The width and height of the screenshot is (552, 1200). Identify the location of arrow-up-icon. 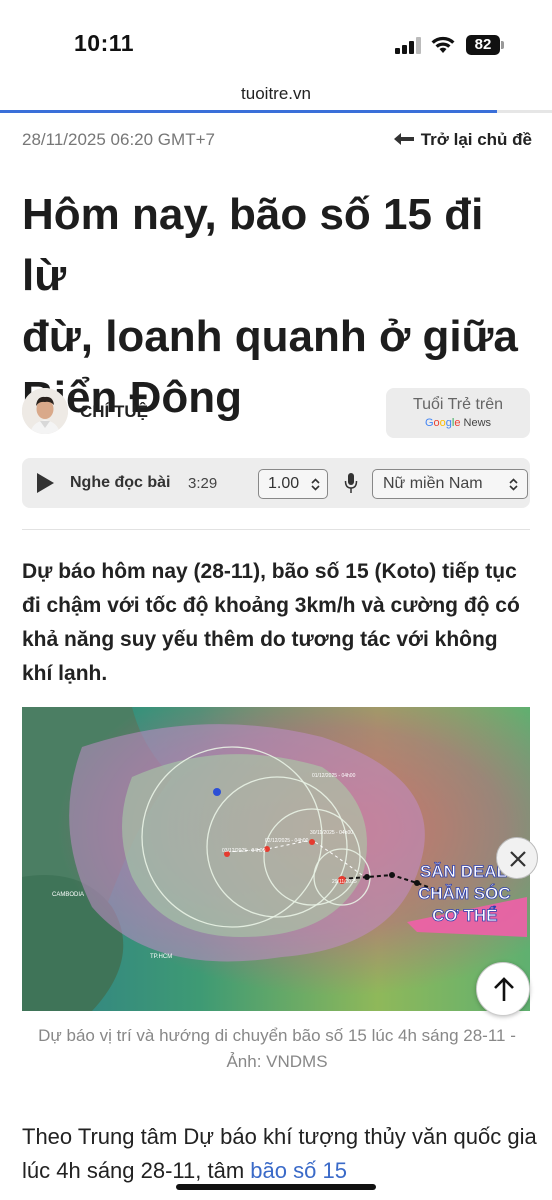
(504, 989).